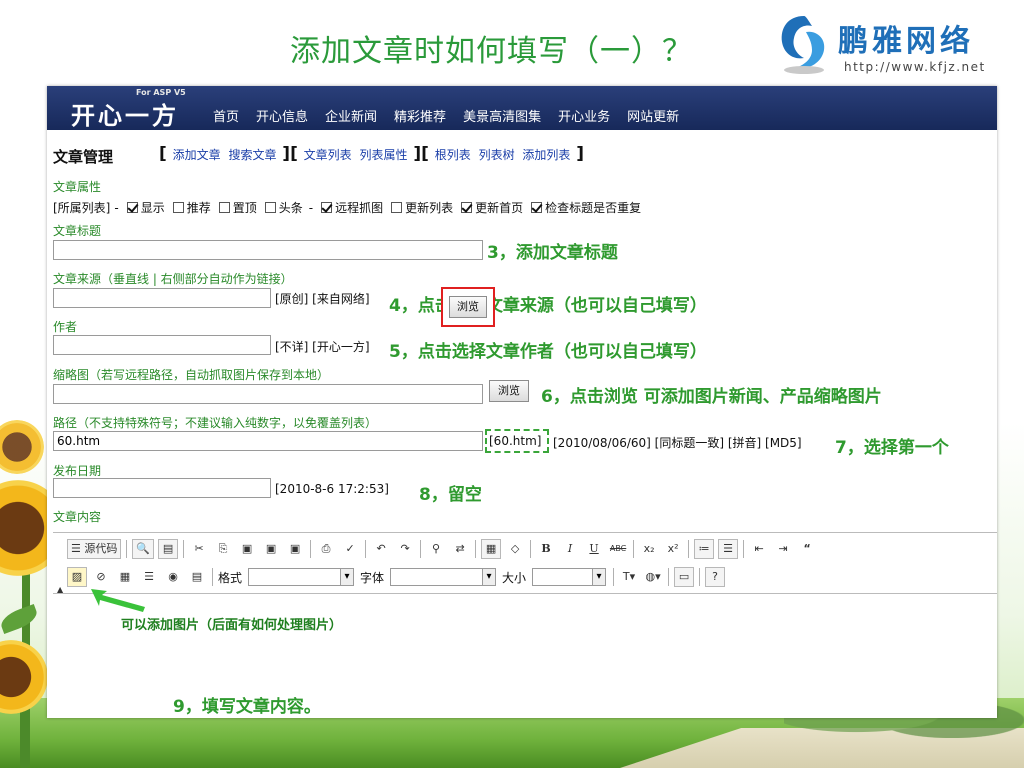  What do you see at coordinates (328, 155) in the screenshot?
I see `link-article-list: 文章列表` at bounding box center [328, 155].